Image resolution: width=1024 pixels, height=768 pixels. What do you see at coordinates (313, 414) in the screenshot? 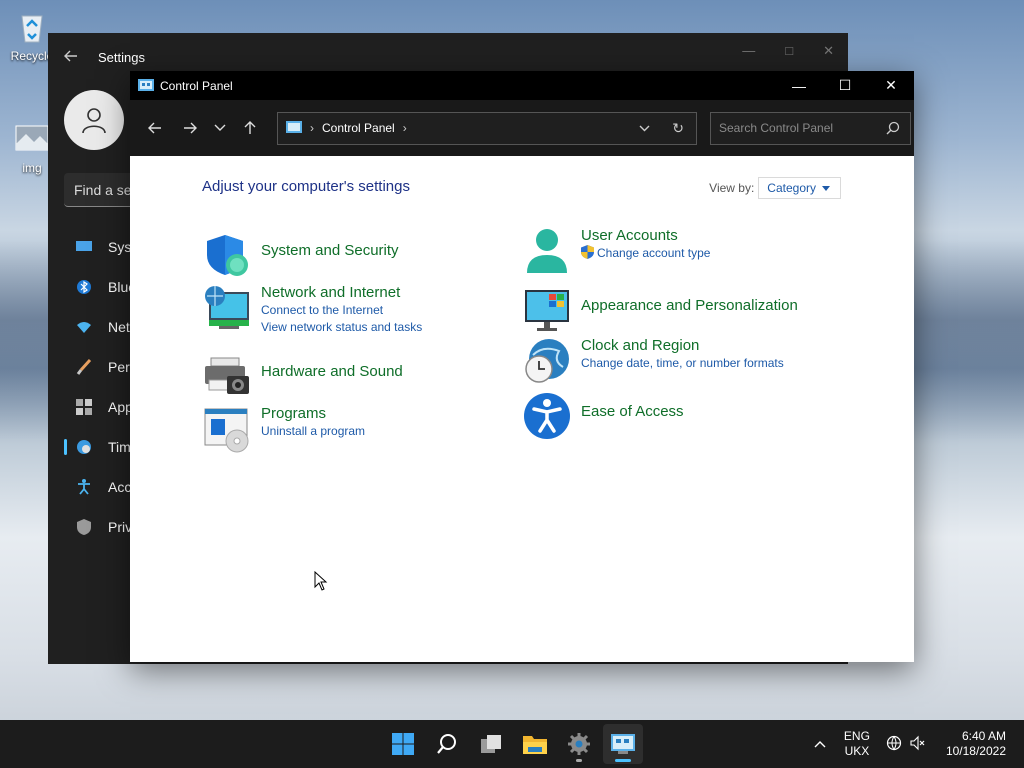
I see `category-title: Programs` at bounding box center [313, 414].